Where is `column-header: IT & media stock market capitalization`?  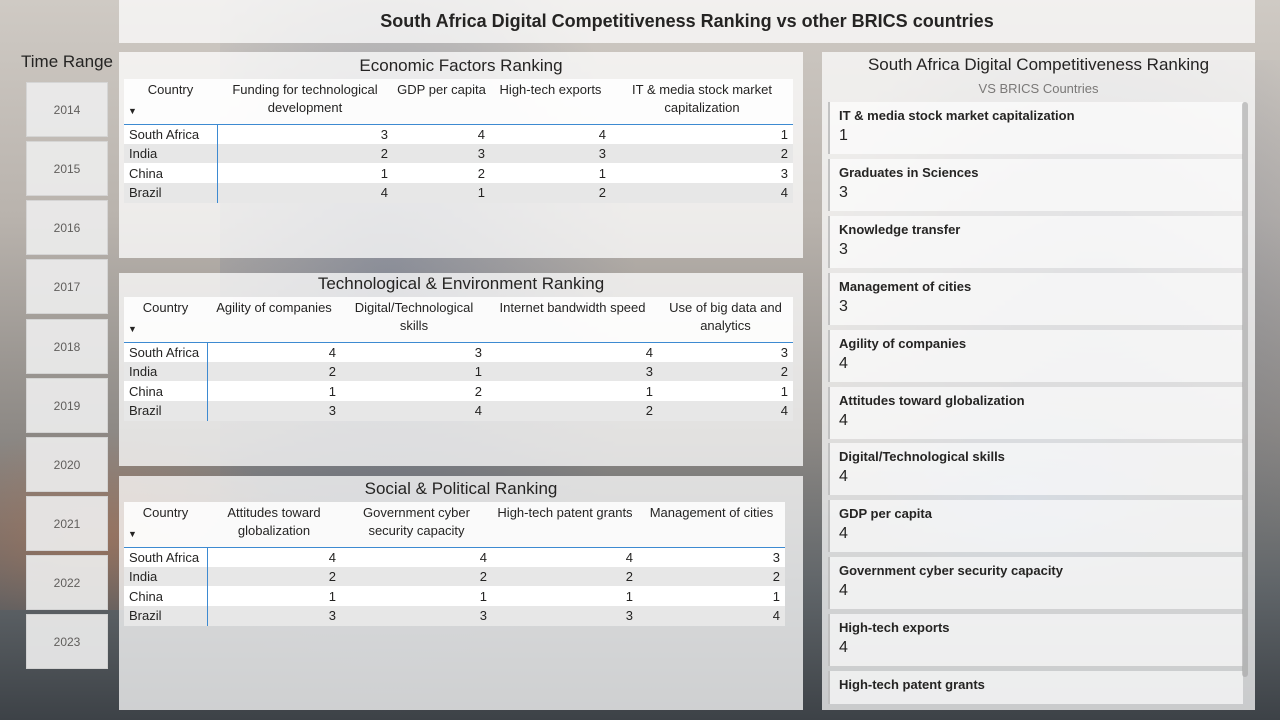 column-header: IT & media stock market capitalization is located at coordinates (702, 102).